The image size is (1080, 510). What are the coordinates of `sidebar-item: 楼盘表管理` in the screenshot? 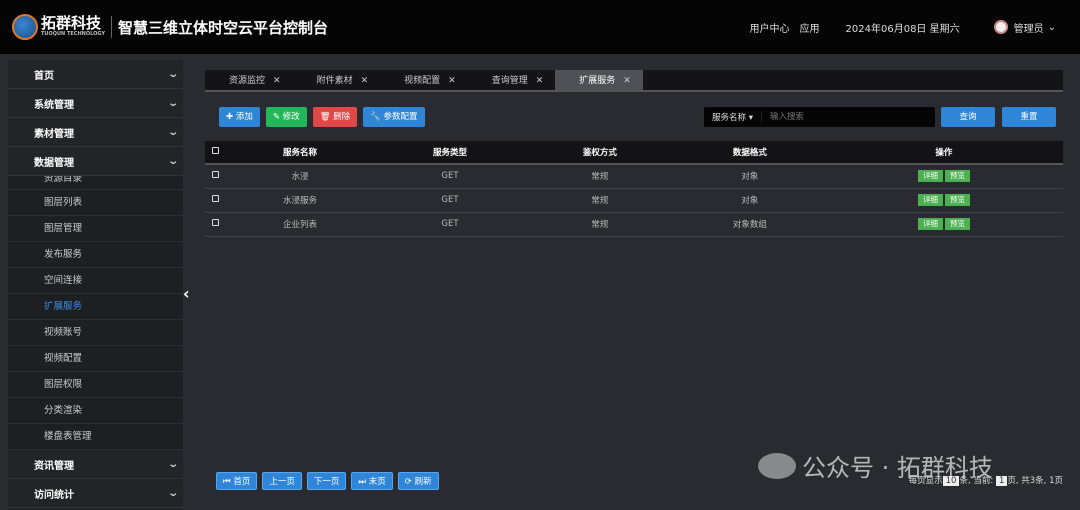 It's located at (95, 437).